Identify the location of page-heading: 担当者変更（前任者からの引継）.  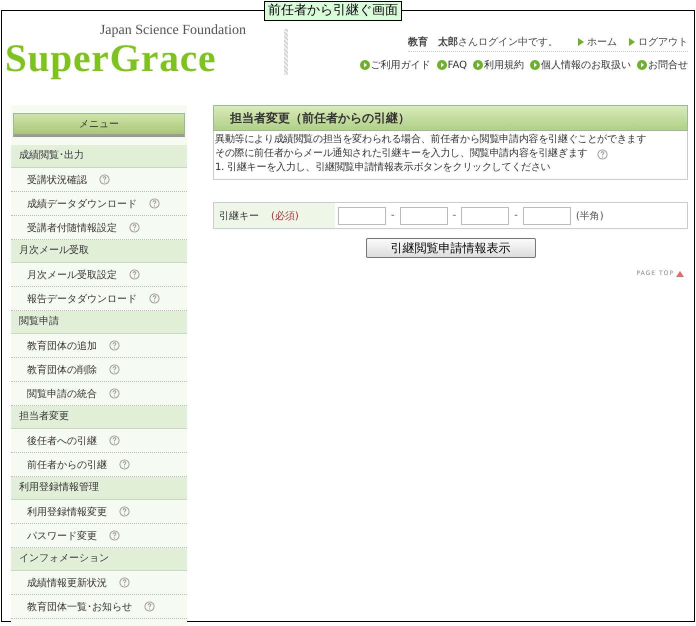
(450, 118).